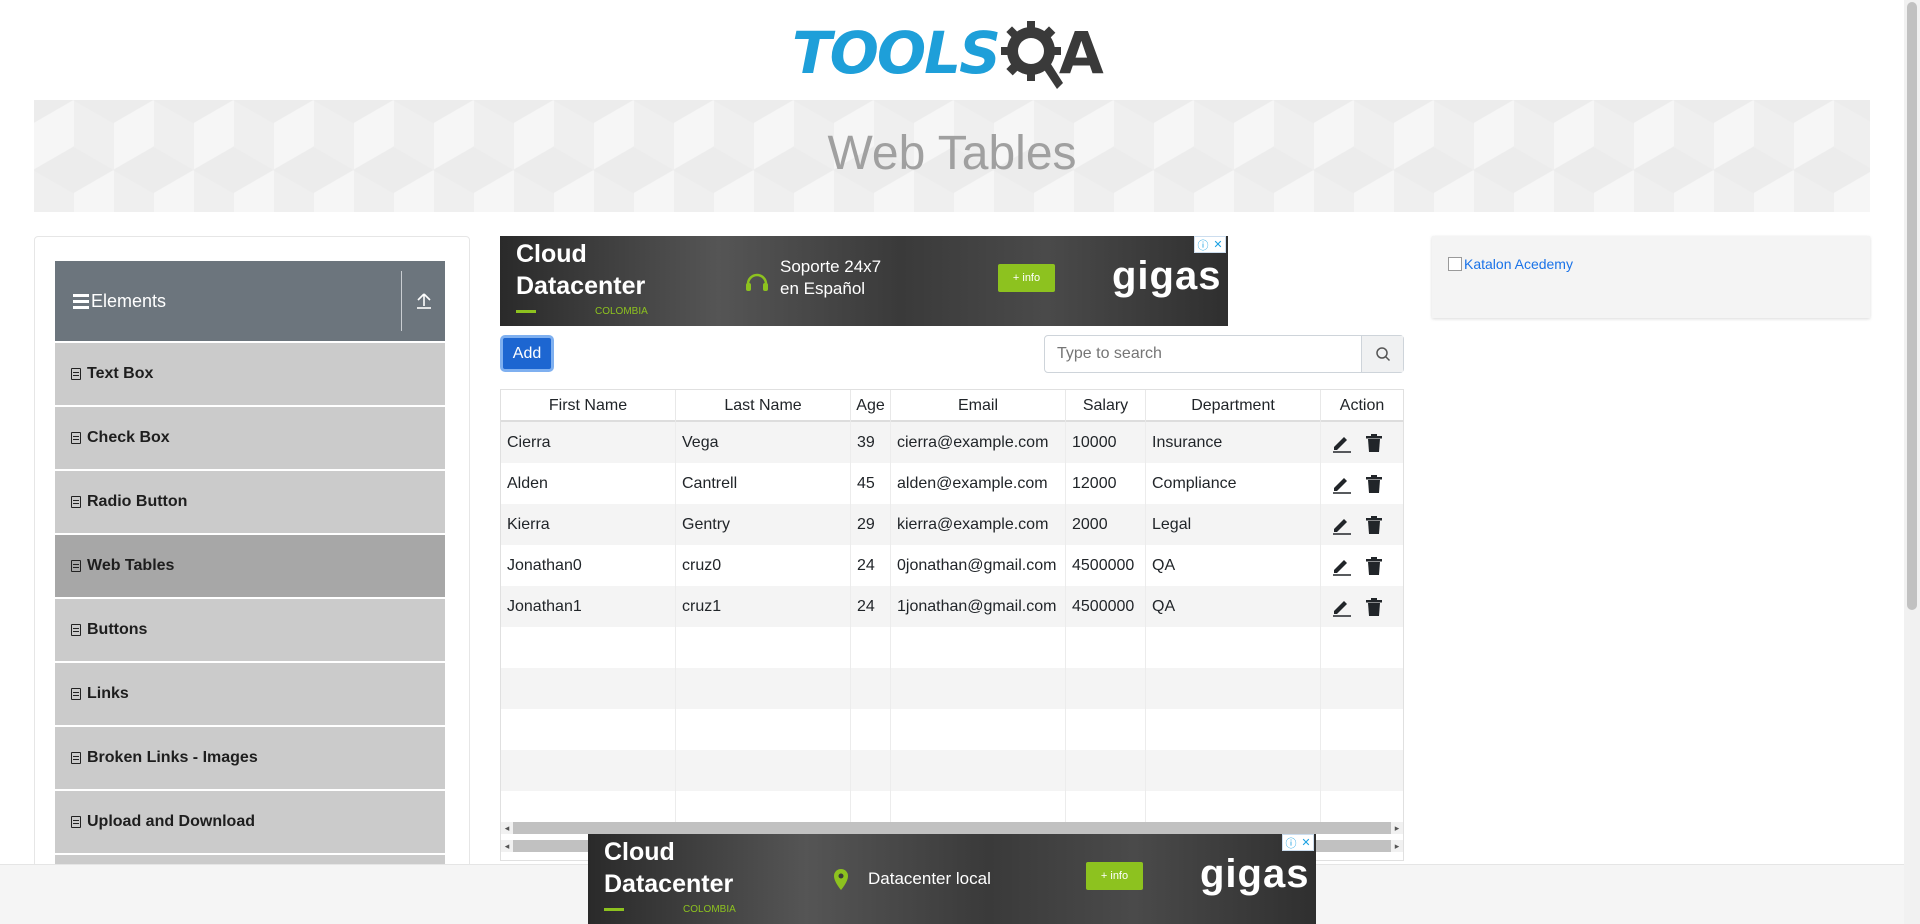  I want to click on cell-last-name: Gentry, so click(763, 524).